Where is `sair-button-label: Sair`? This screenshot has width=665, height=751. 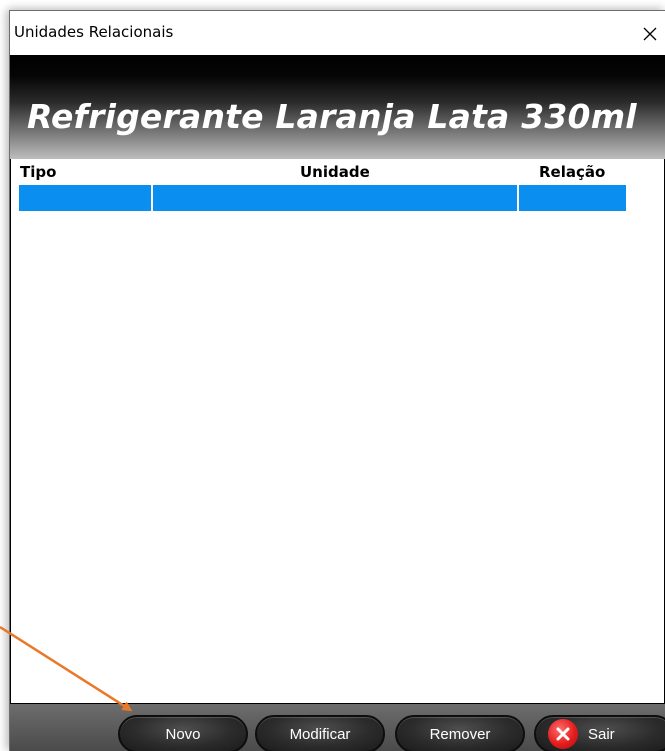 sair-button-label: Sair is located at coordinates (601, 734).